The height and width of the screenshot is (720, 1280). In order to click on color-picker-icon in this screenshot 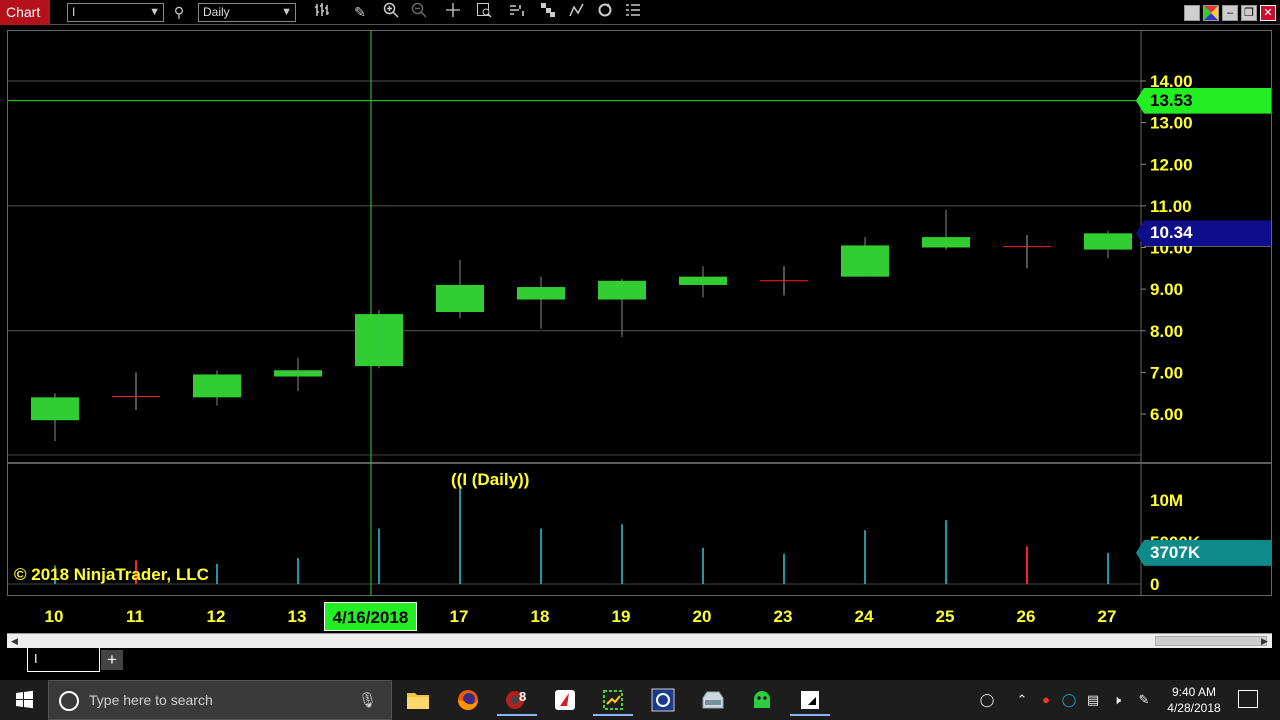, I will do `click(1211, 13)`.